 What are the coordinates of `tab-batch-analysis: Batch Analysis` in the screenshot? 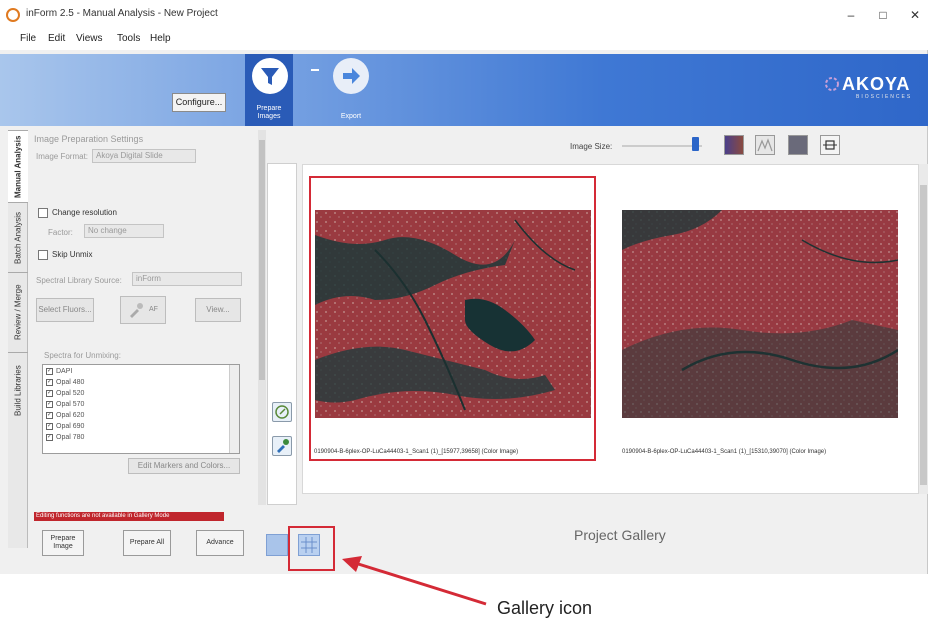 It's located at (18, 237).